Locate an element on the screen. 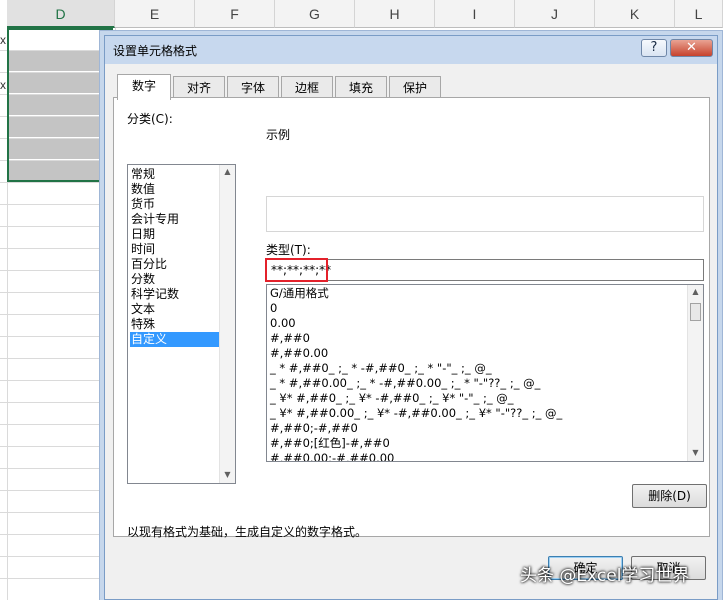  category-item: 日期 is located at coordinates (174, 234).